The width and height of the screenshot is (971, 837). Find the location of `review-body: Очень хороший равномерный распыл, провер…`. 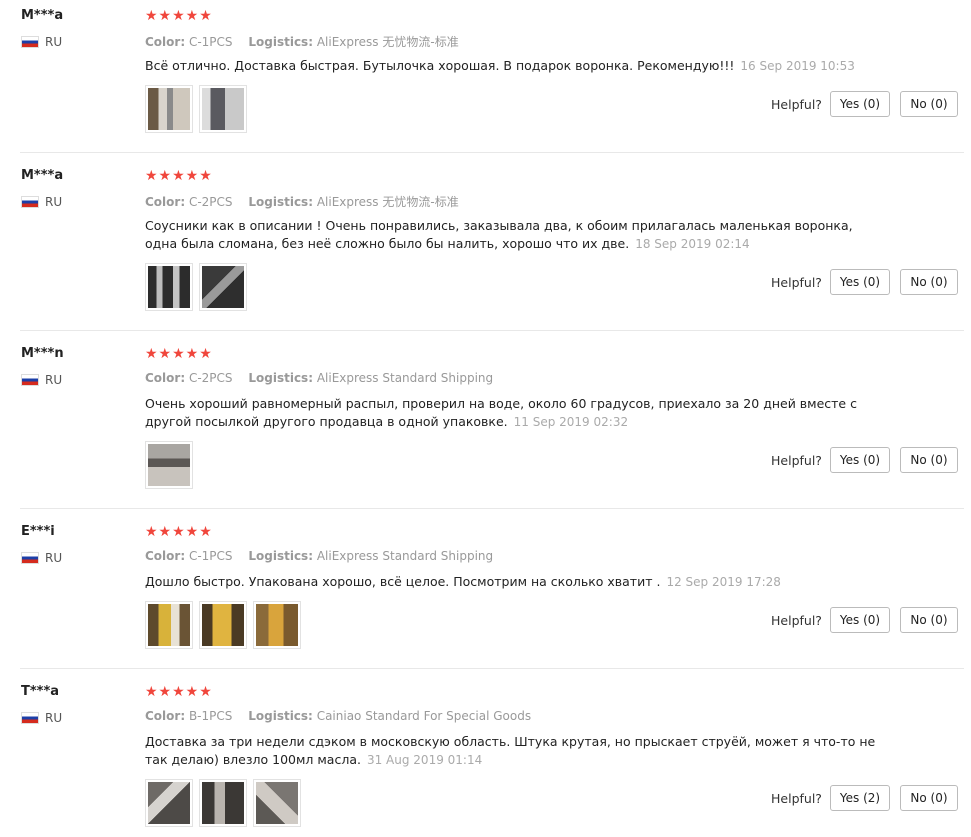

review-body: Очень хороший равномерный распыл, провер… is located at coordinates (501, 412).